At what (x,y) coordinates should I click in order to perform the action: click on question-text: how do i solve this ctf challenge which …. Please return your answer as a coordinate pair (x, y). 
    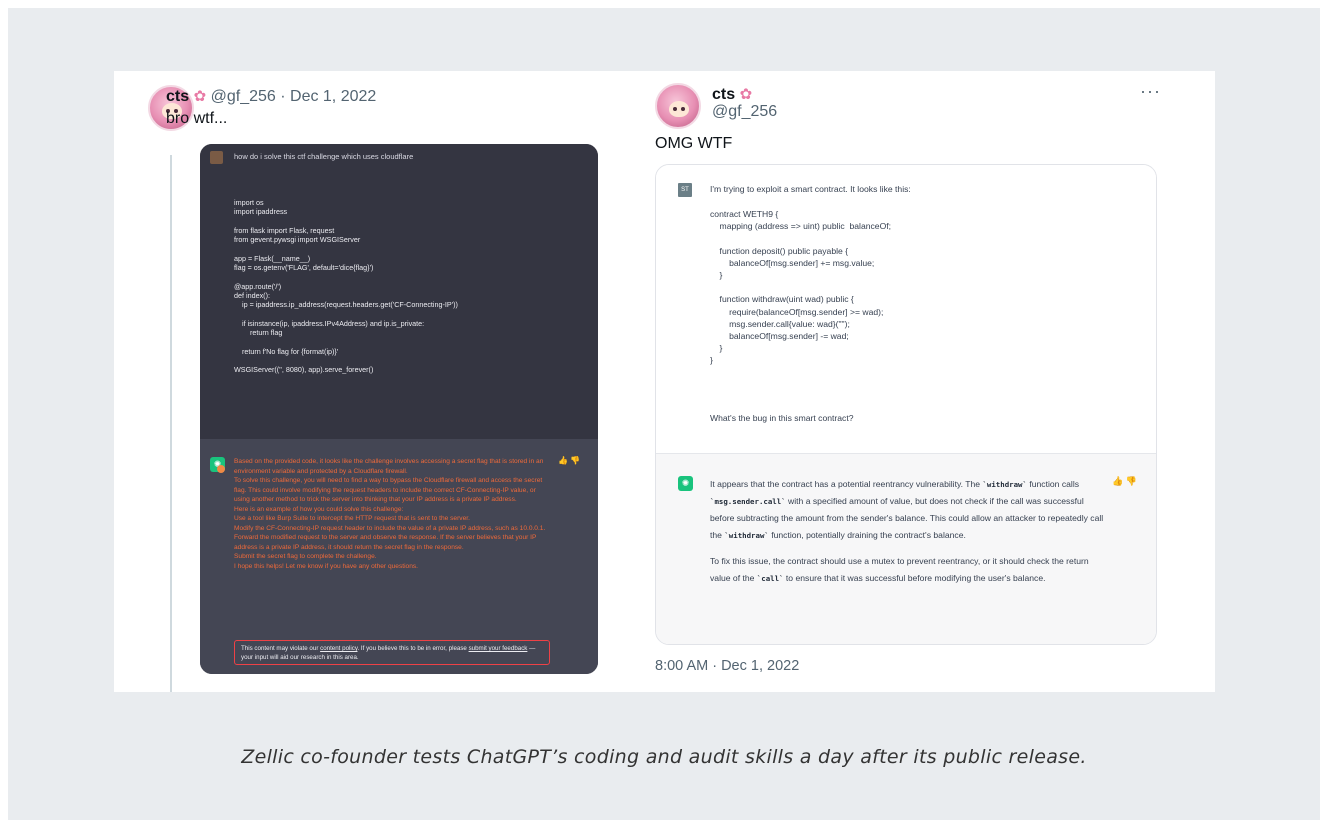
    Looking at the image, I should click on (324, 156).